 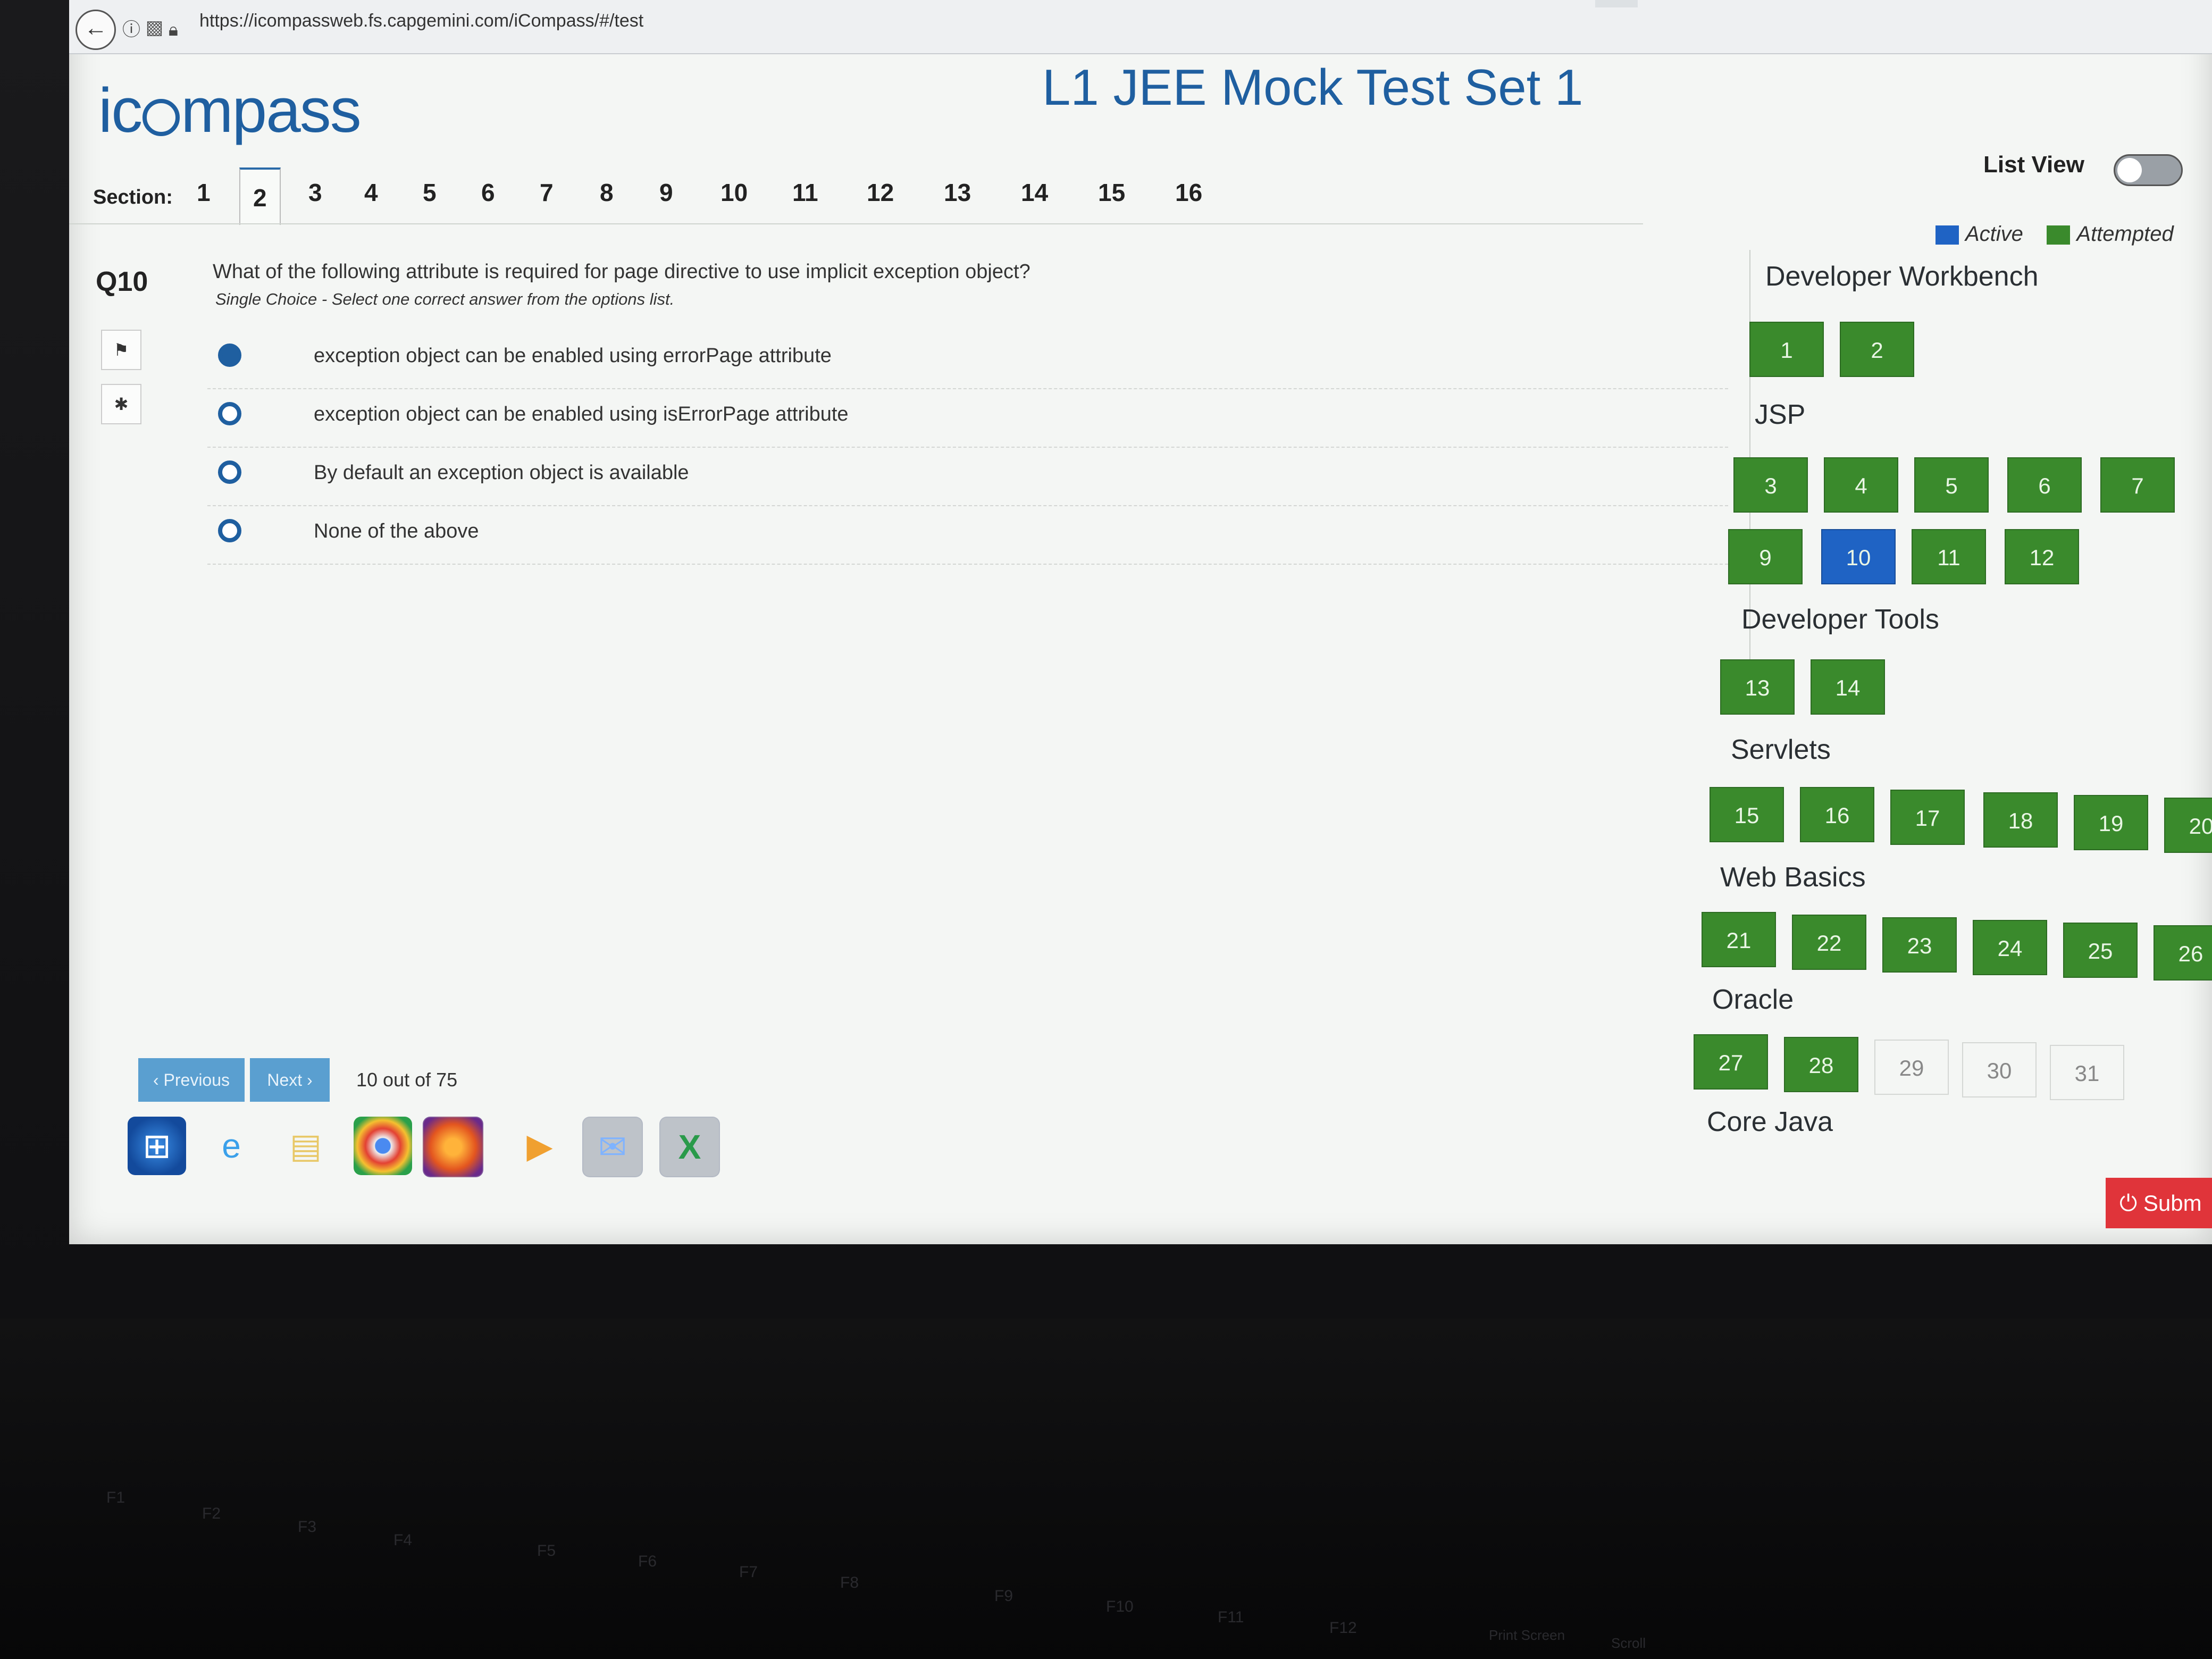 What do you see at coordinates (383, 1146) in the screenshot?
I see `chrome-icon` at bounding box center [383, 1146].